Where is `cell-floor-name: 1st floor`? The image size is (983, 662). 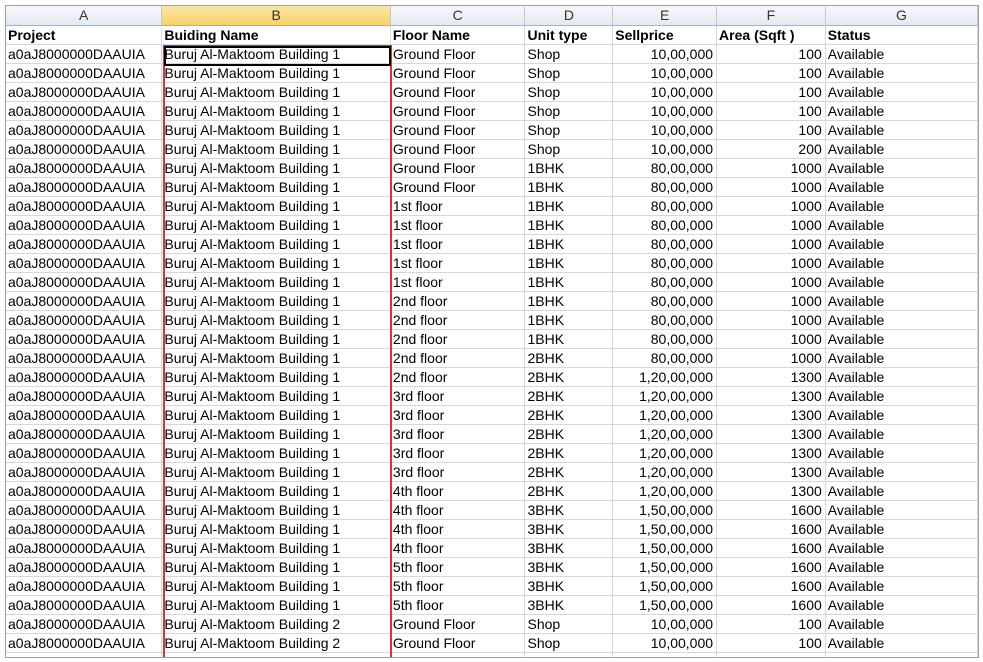 cell-floor-name: 1st floor is located at coordinates (458, 206).